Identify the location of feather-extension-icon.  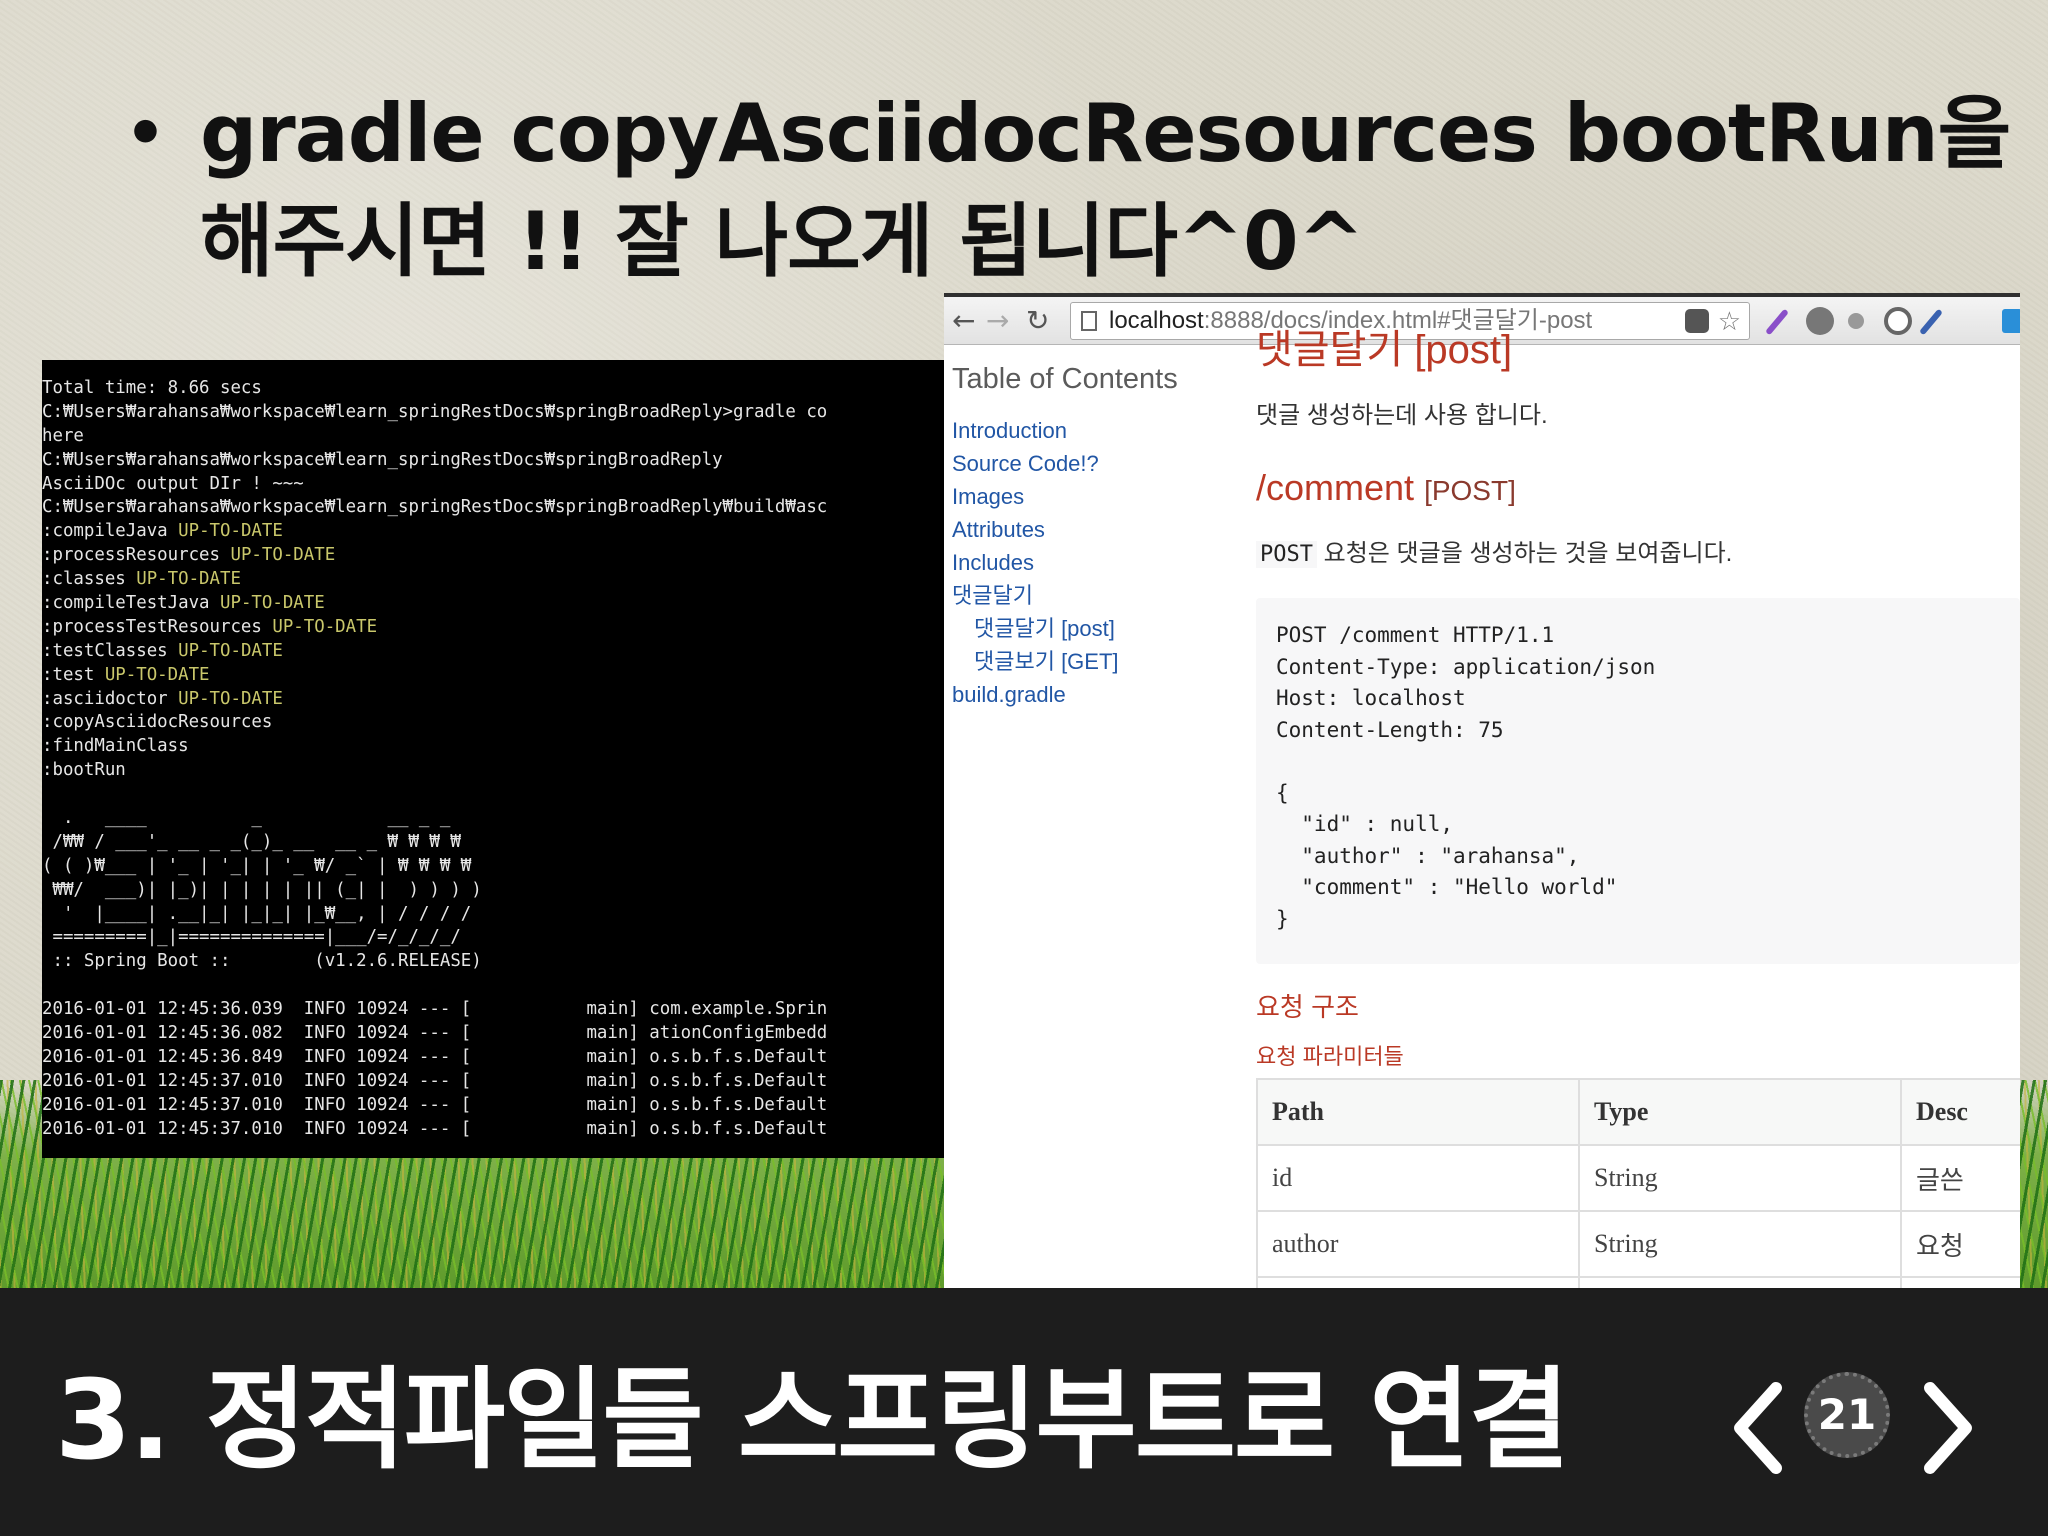
(1777, 322).